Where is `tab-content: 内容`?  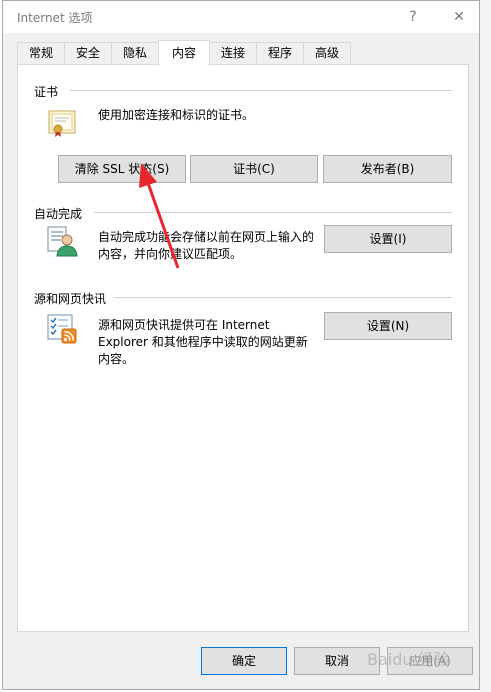
tab-content: 内容 is located at coordinates (184, 53).